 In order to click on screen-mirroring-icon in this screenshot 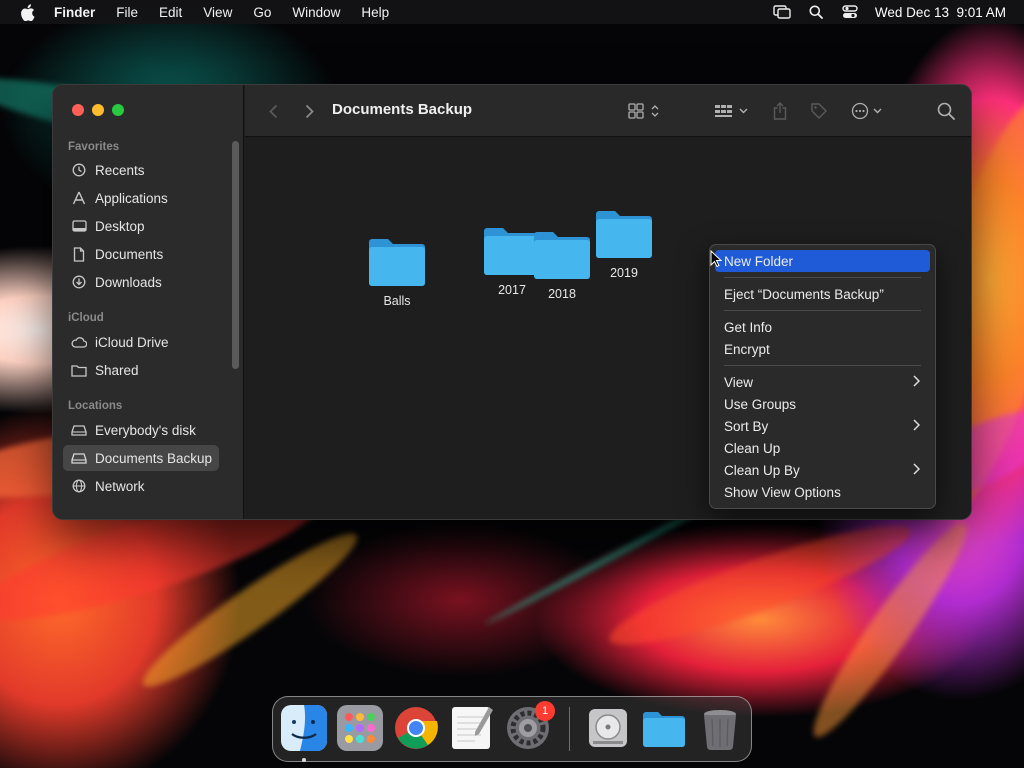, I will do `click(782, 12)`.